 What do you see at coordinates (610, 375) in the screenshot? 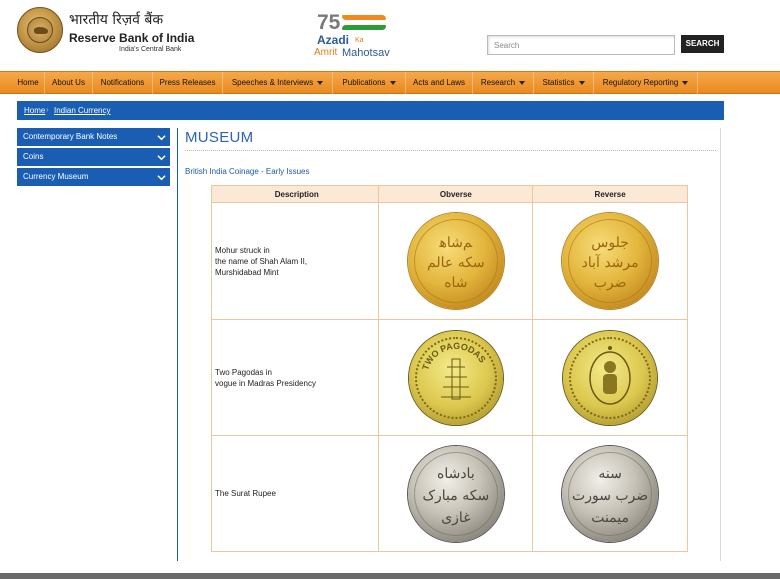
I see `deity-figure-icon` at bounding box center [610, 375].